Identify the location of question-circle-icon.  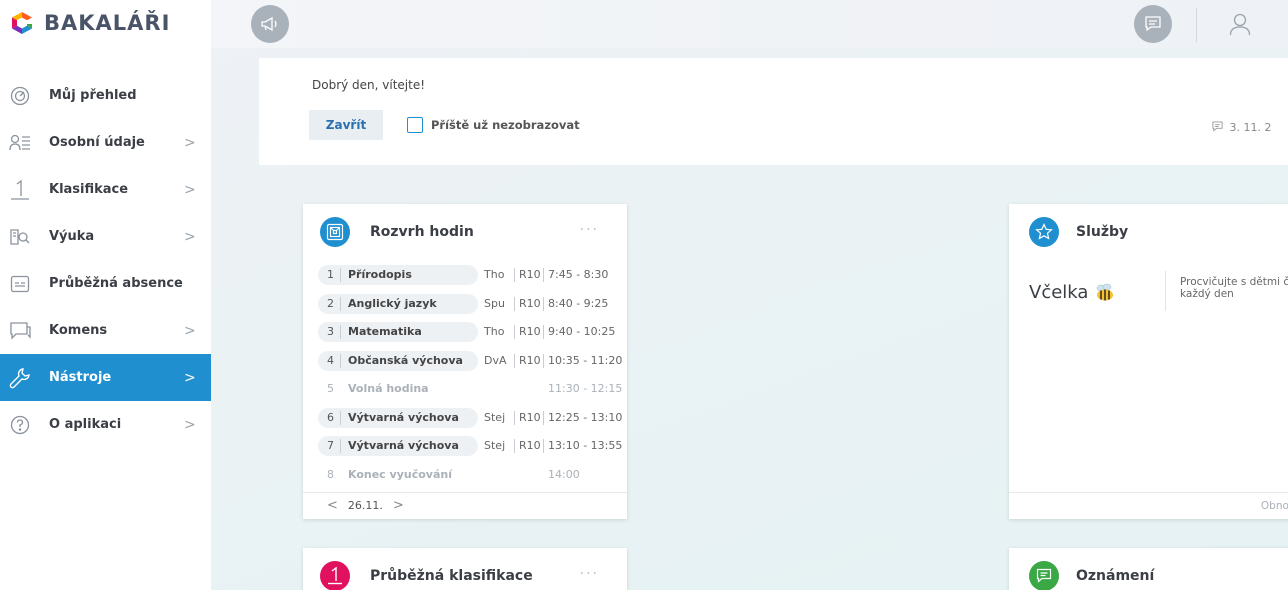
(20, 425).